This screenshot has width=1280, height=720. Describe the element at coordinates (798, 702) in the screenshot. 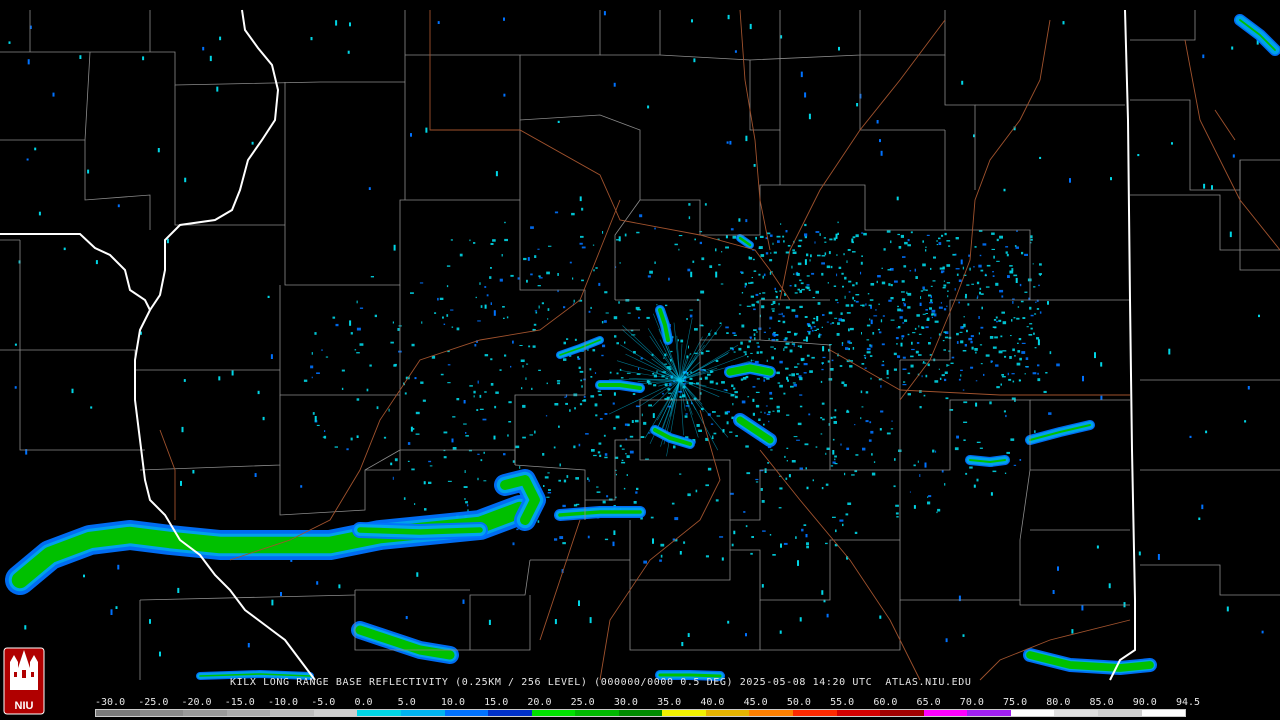

I see `scale-label: 50.0` at that location.